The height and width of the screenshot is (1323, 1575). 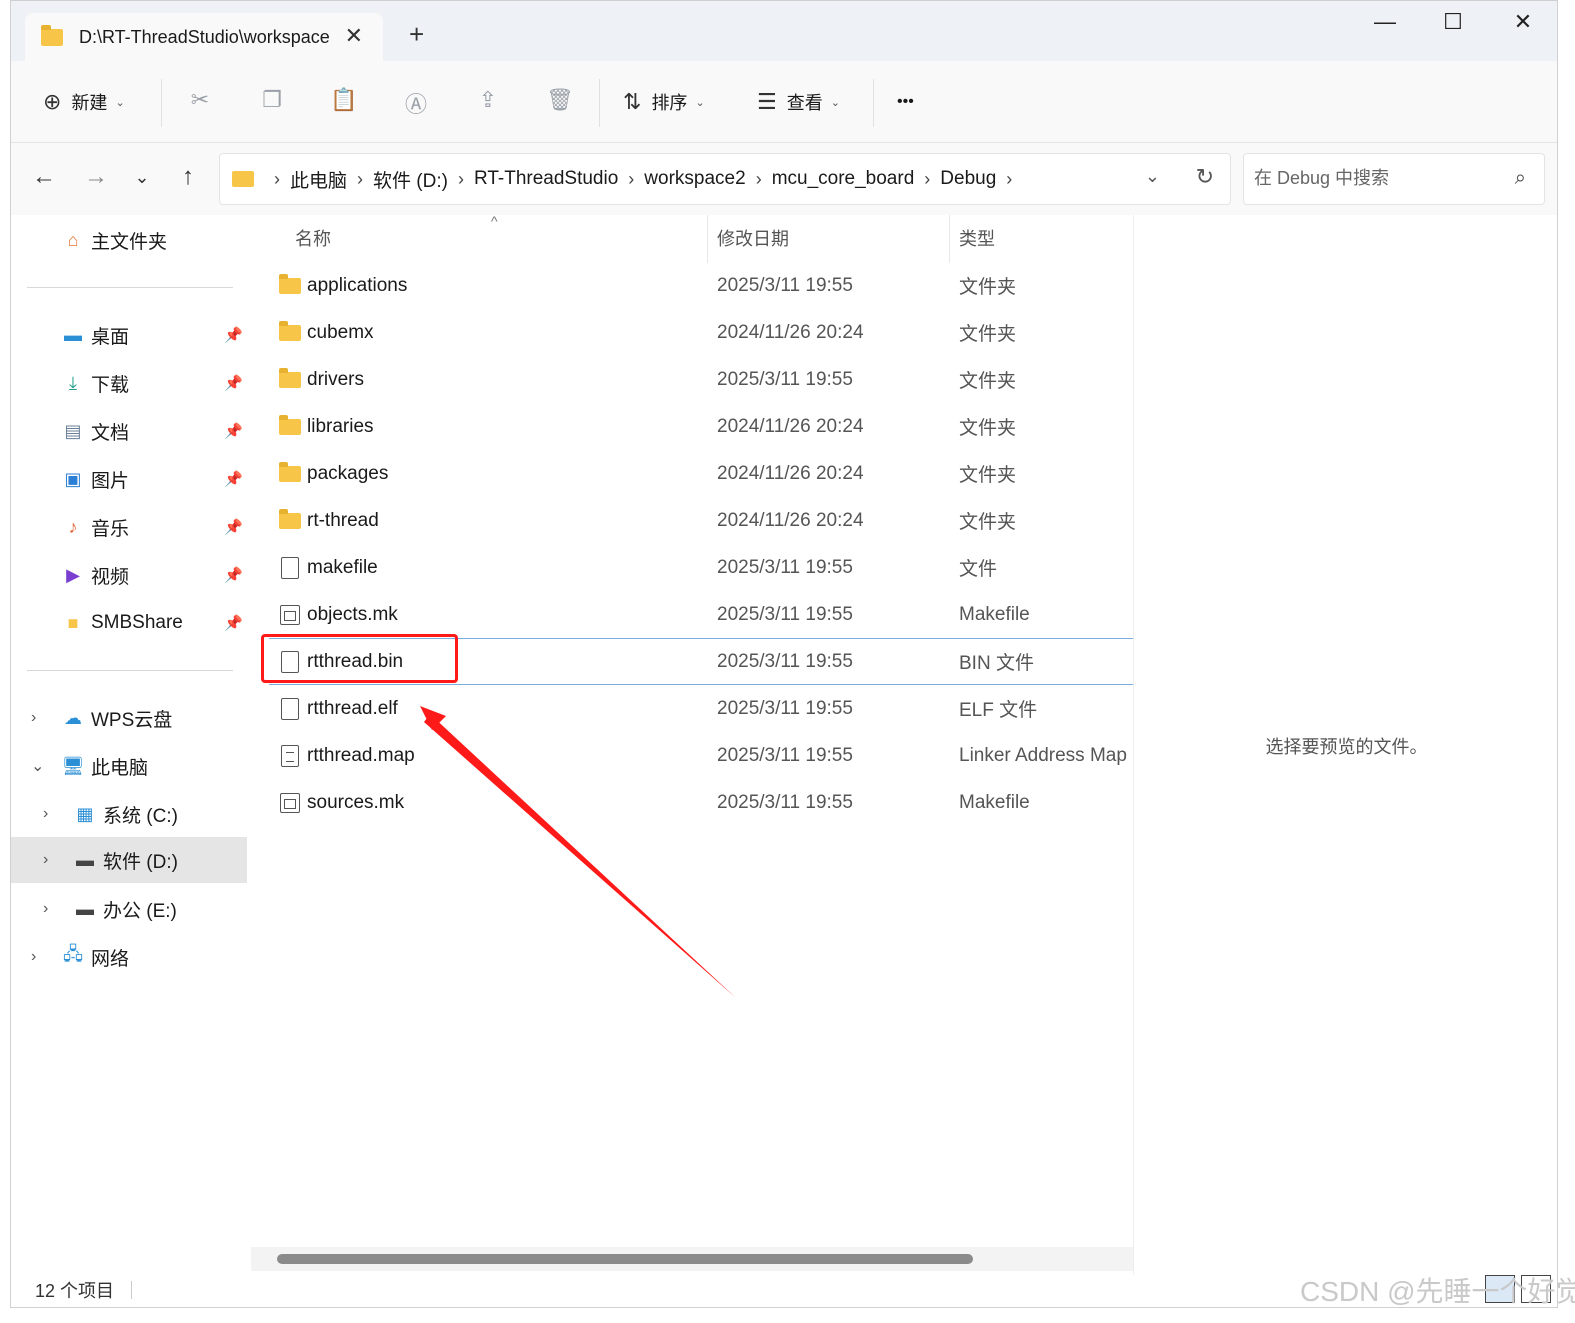 What do you see at coordinates (129, 383) in the screenshot?
I see `sidebar-item-downloads: ⤓ 下载 📌` at bounding box center [129, 383].